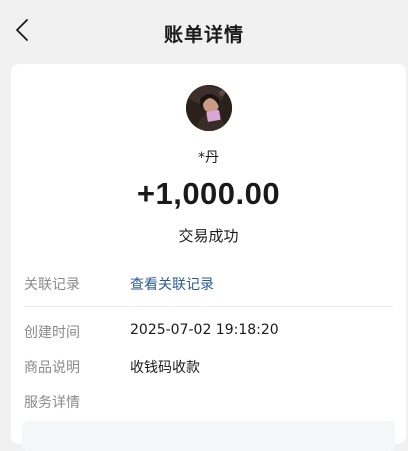  Describe the element at coordinates (172, 284) in the screenshot. I see `view-related-records-link: 查看关联记录` at that location.